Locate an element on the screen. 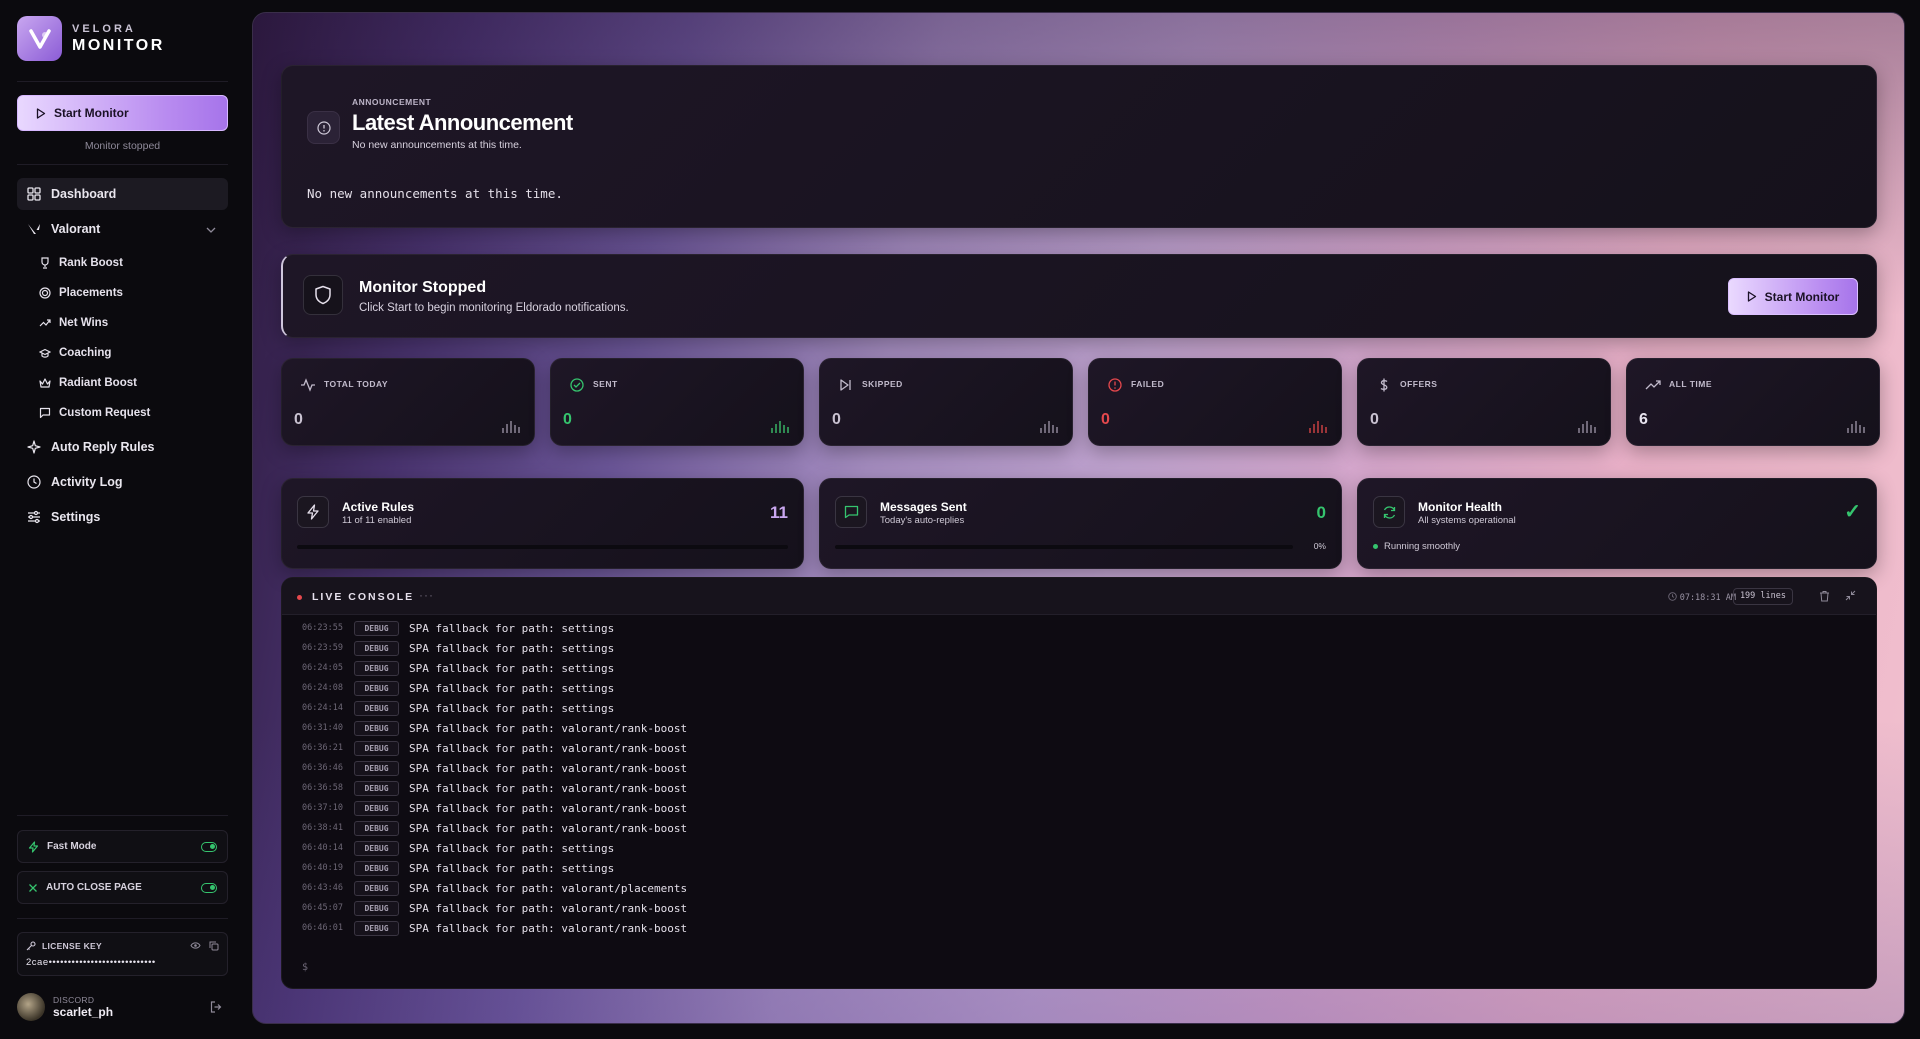  sidebar-item-radiant-boost: Radiant Boost is located at coordinates (122, 383).